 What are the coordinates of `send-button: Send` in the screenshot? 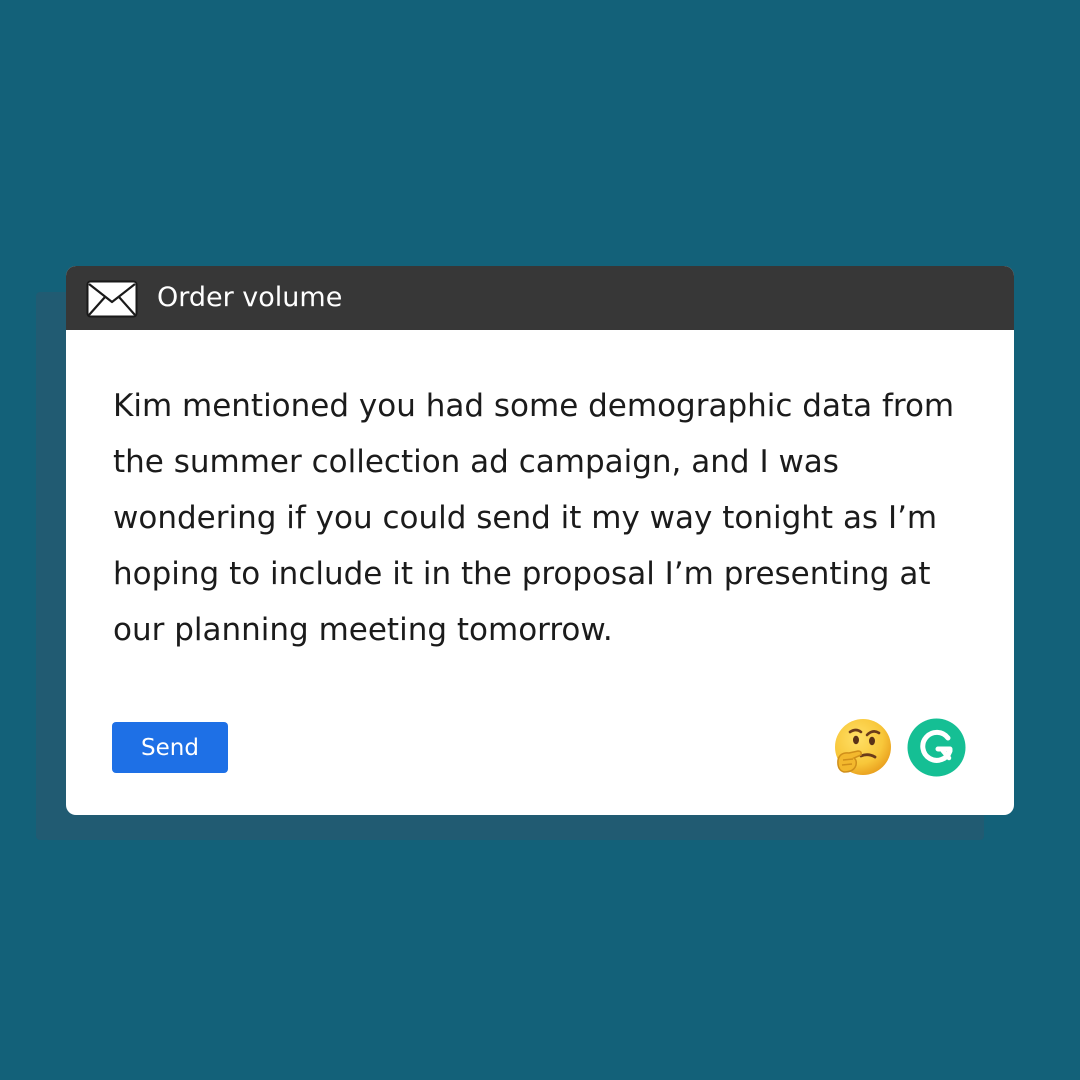 It's located at (170, 747).